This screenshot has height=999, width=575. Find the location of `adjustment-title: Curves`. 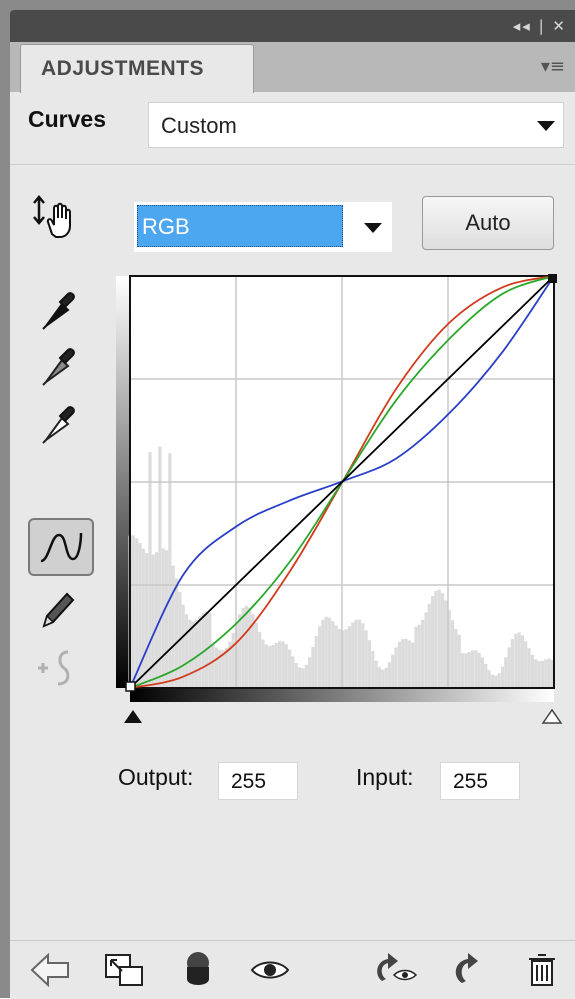

adjustment-title: Curves is located at coordinates (67, 119).